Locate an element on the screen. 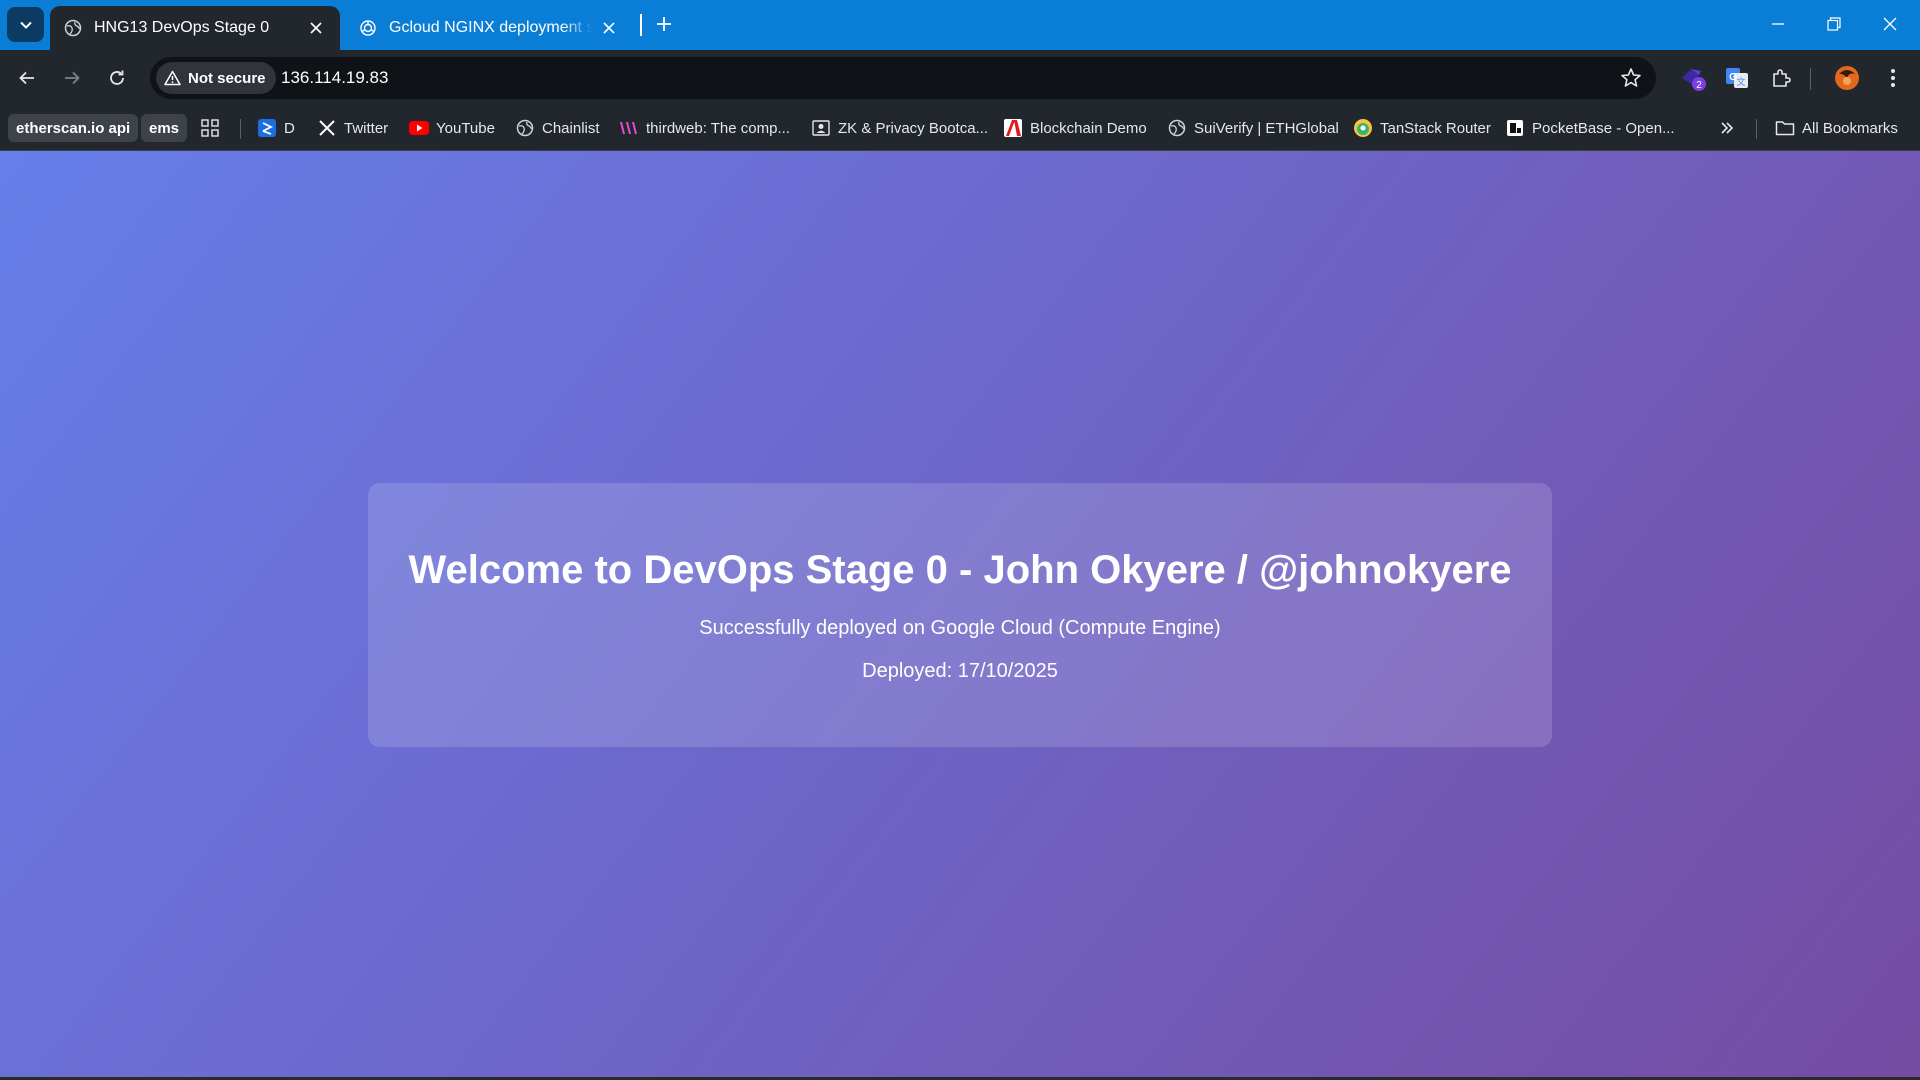 The width and height of the screenshot is (1920, 1080). address-bar: Not secure 136.114.19.83 is located at coordinates (903, 78).